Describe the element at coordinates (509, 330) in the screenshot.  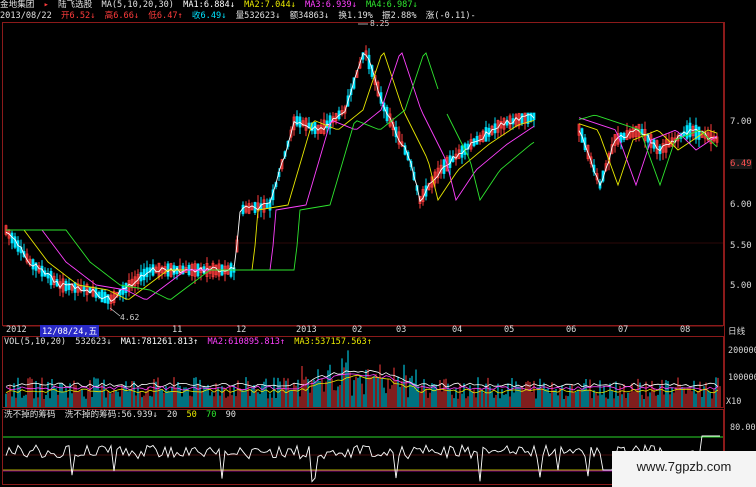
I see `time-label-05: 05` at that location.